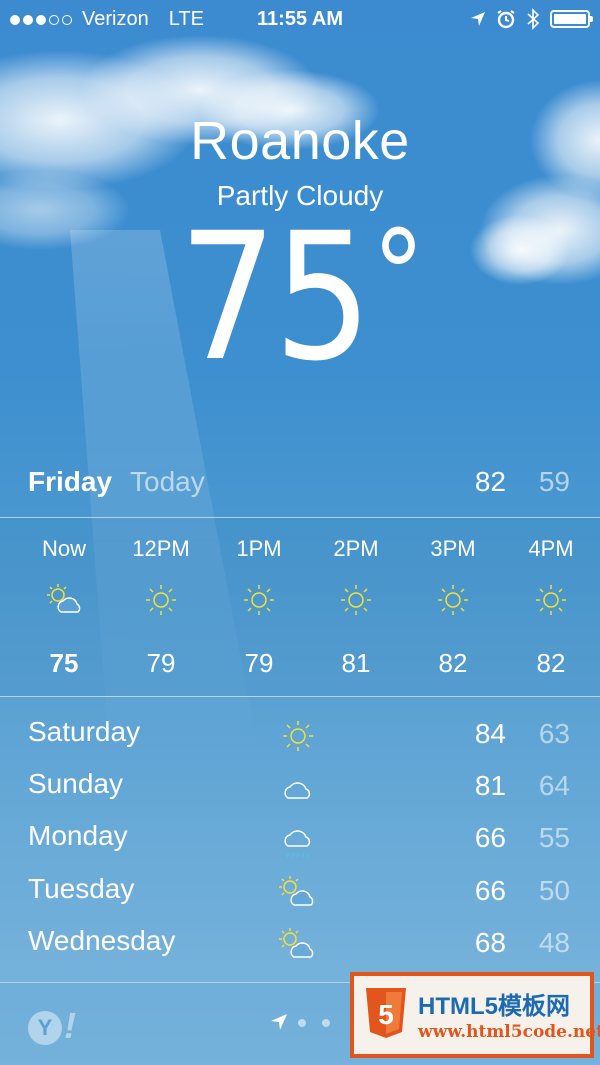 The height and width of the screenshot is (1065, 600). What do you see at coordinates (70, 481) in the screenshot?
I see `today-day-name: Friday` at bounding box center [70, 481].